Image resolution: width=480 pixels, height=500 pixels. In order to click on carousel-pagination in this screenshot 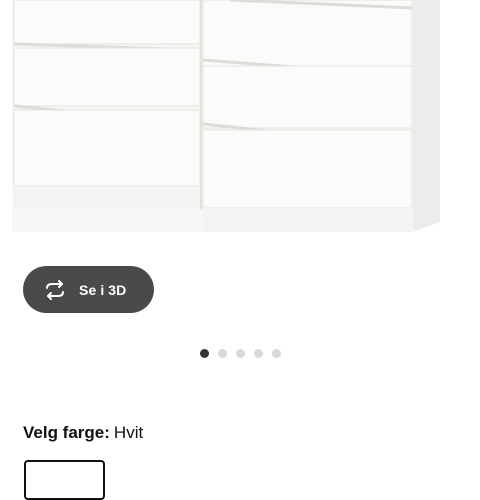, I will do `click(240, 353)`.